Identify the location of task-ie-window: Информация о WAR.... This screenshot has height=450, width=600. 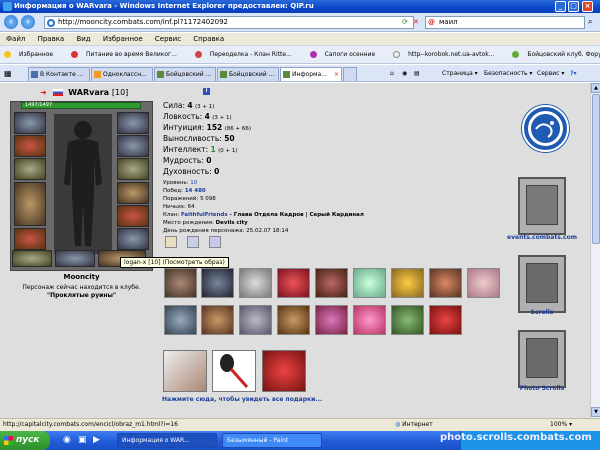
(167, 440).